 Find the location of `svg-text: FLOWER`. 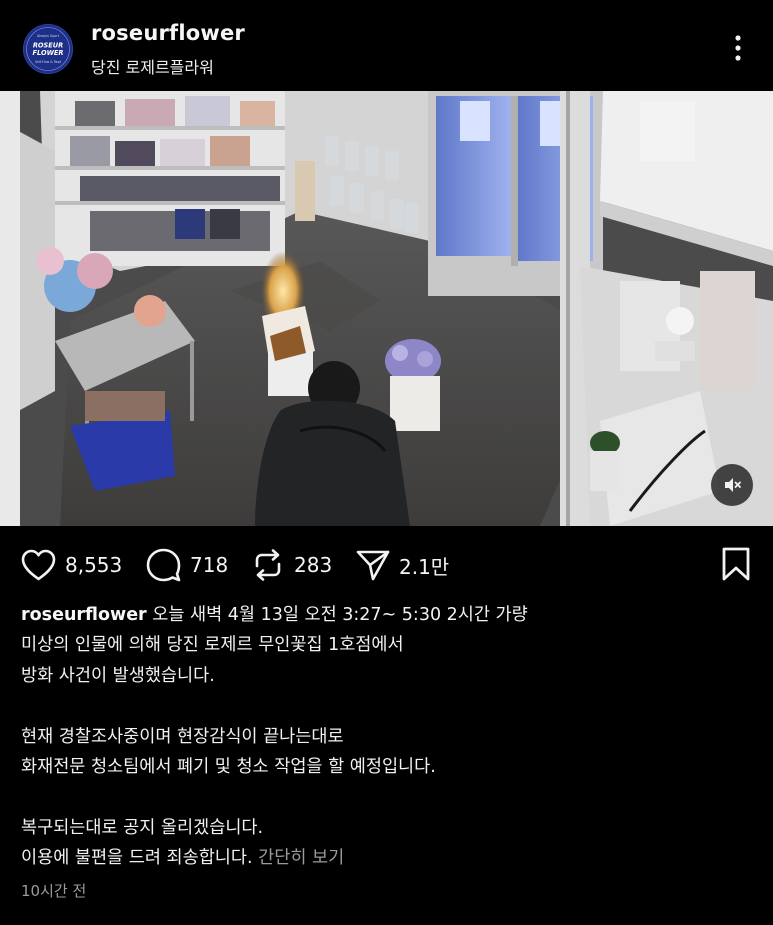

svg-text: FLOWER is located at coordinates (48, 53).